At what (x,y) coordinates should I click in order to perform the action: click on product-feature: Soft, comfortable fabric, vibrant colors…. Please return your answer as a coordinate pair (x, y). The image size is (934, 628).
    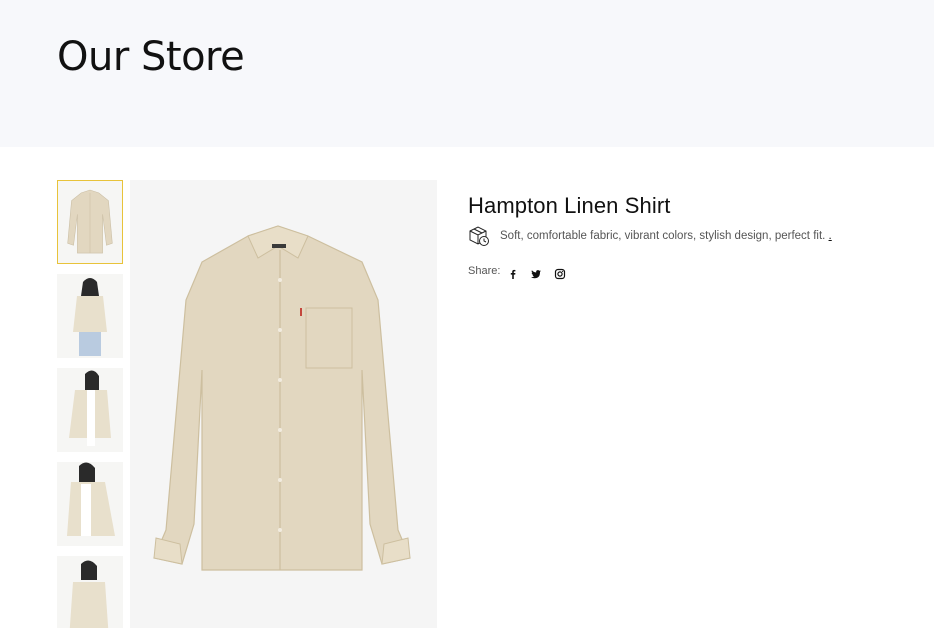
    Looking at the image, I should click on (688, 237).